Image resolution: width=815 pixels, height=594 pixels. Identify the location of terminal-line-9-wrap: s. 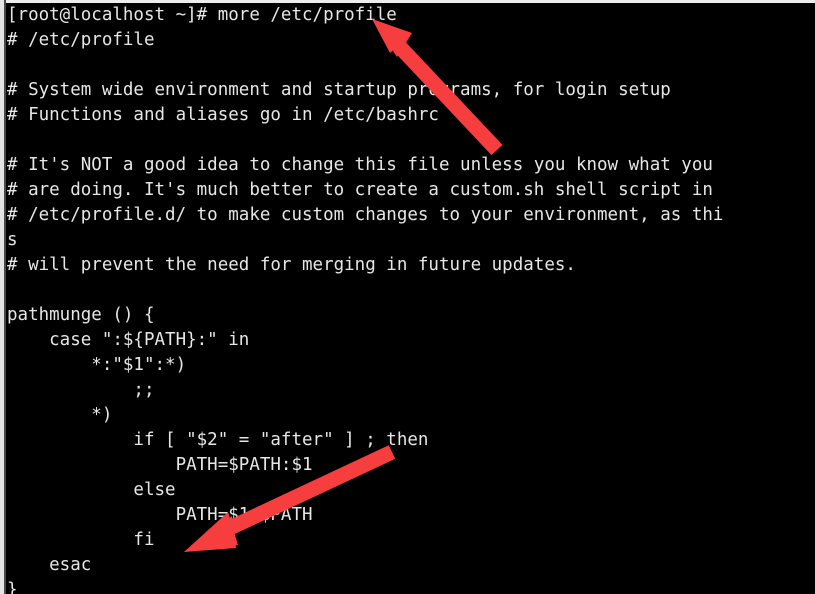
(12, 240).